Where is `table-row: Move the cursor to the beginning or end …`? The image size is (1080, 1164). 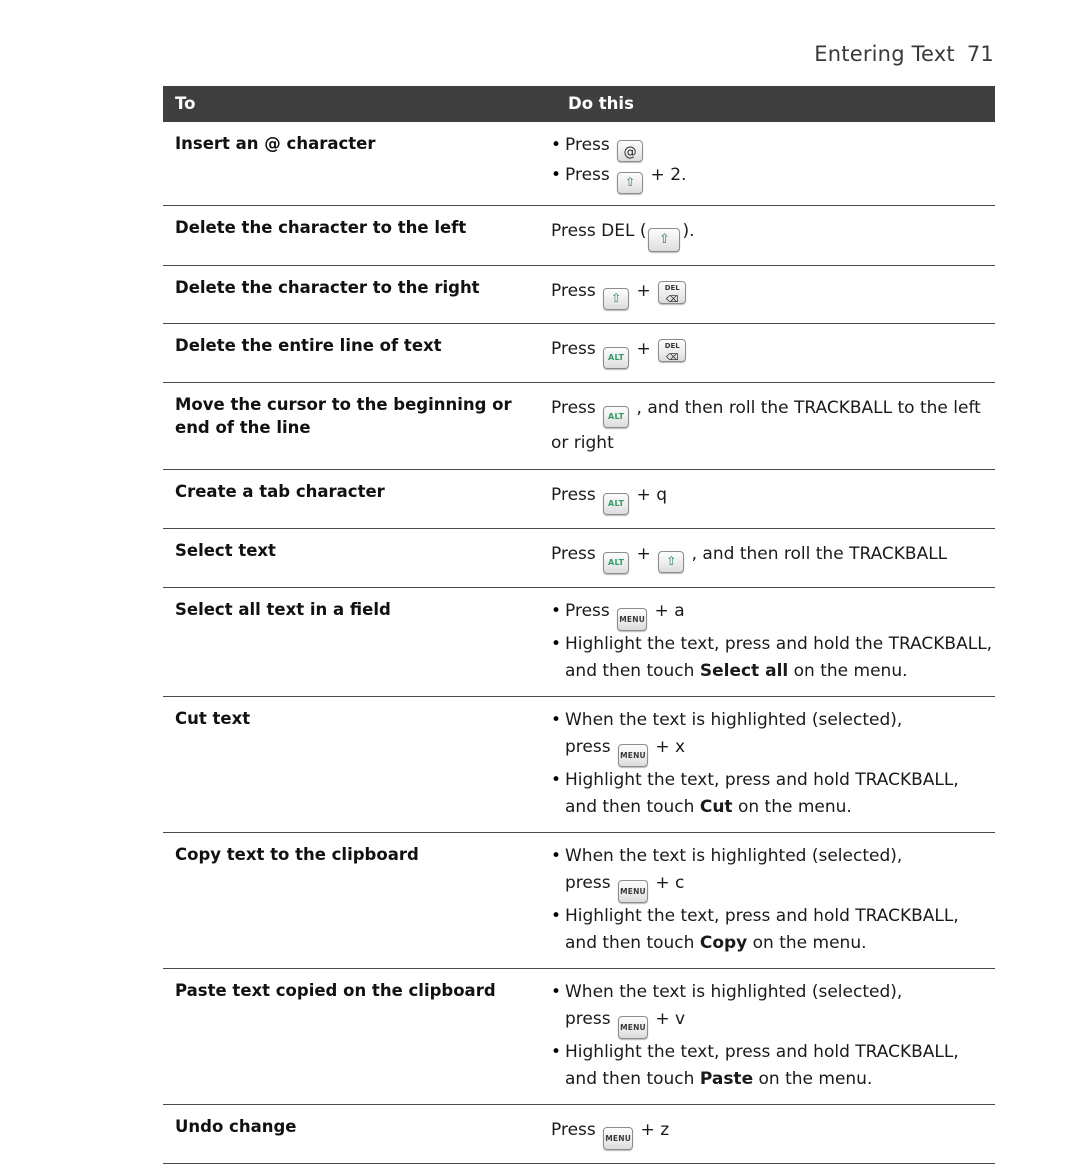
table-row: Move the cursor to the beginning or end … is located at coordinates (579, 426).